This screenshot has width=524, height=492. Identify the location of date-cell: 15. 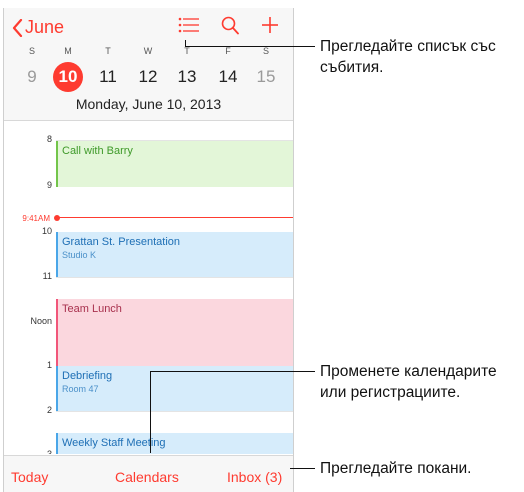
(266, 77).